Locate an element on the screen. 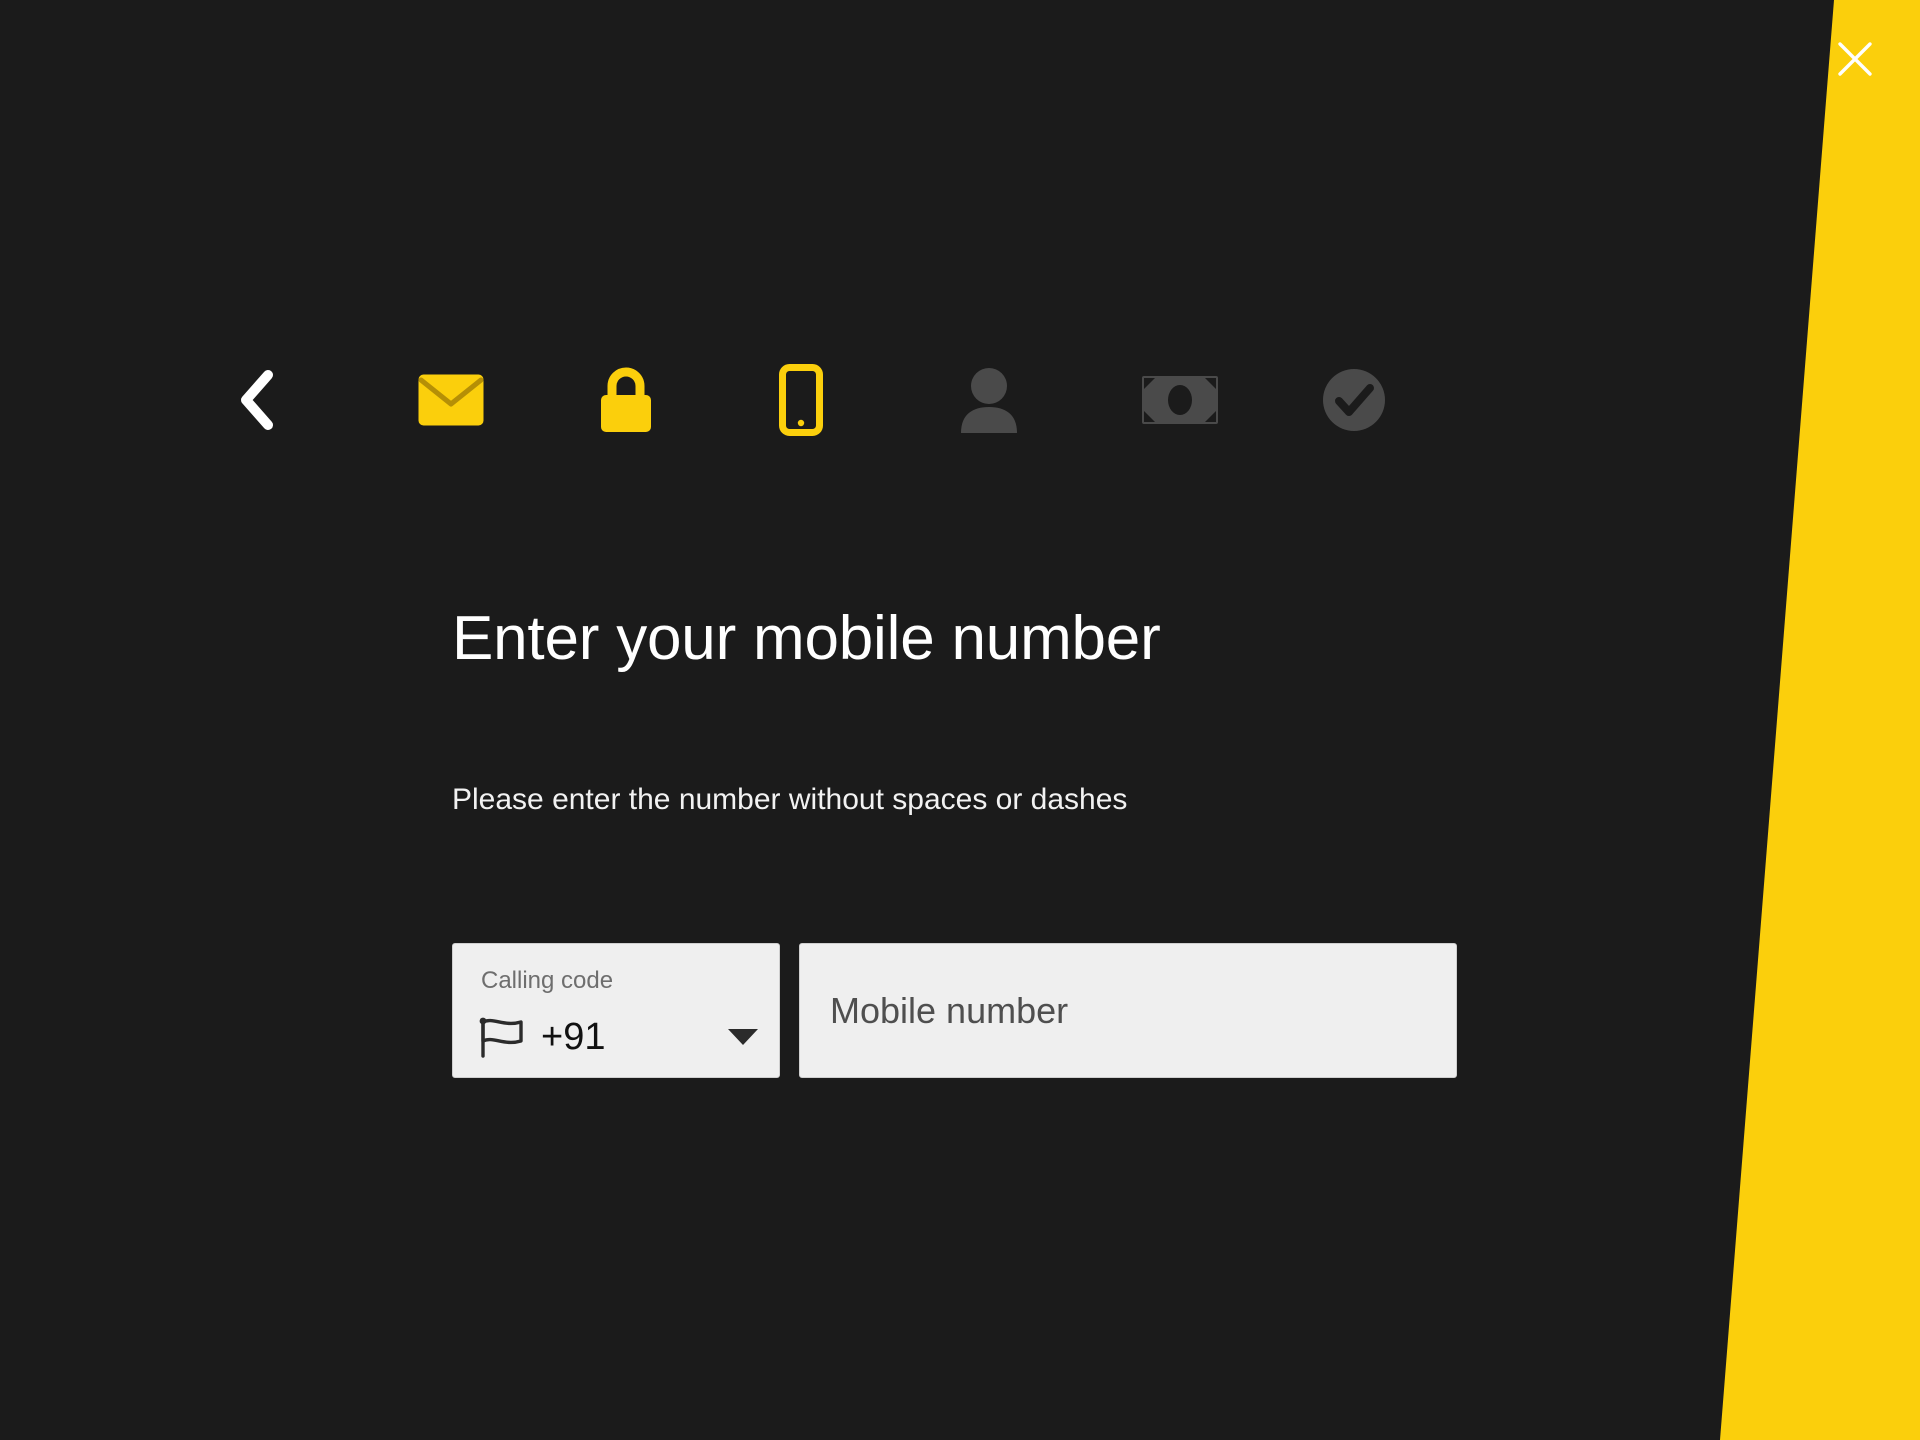 The height and width of the screenshot is (1440, 1920). phone-icon is located at coordinates (801, 400).